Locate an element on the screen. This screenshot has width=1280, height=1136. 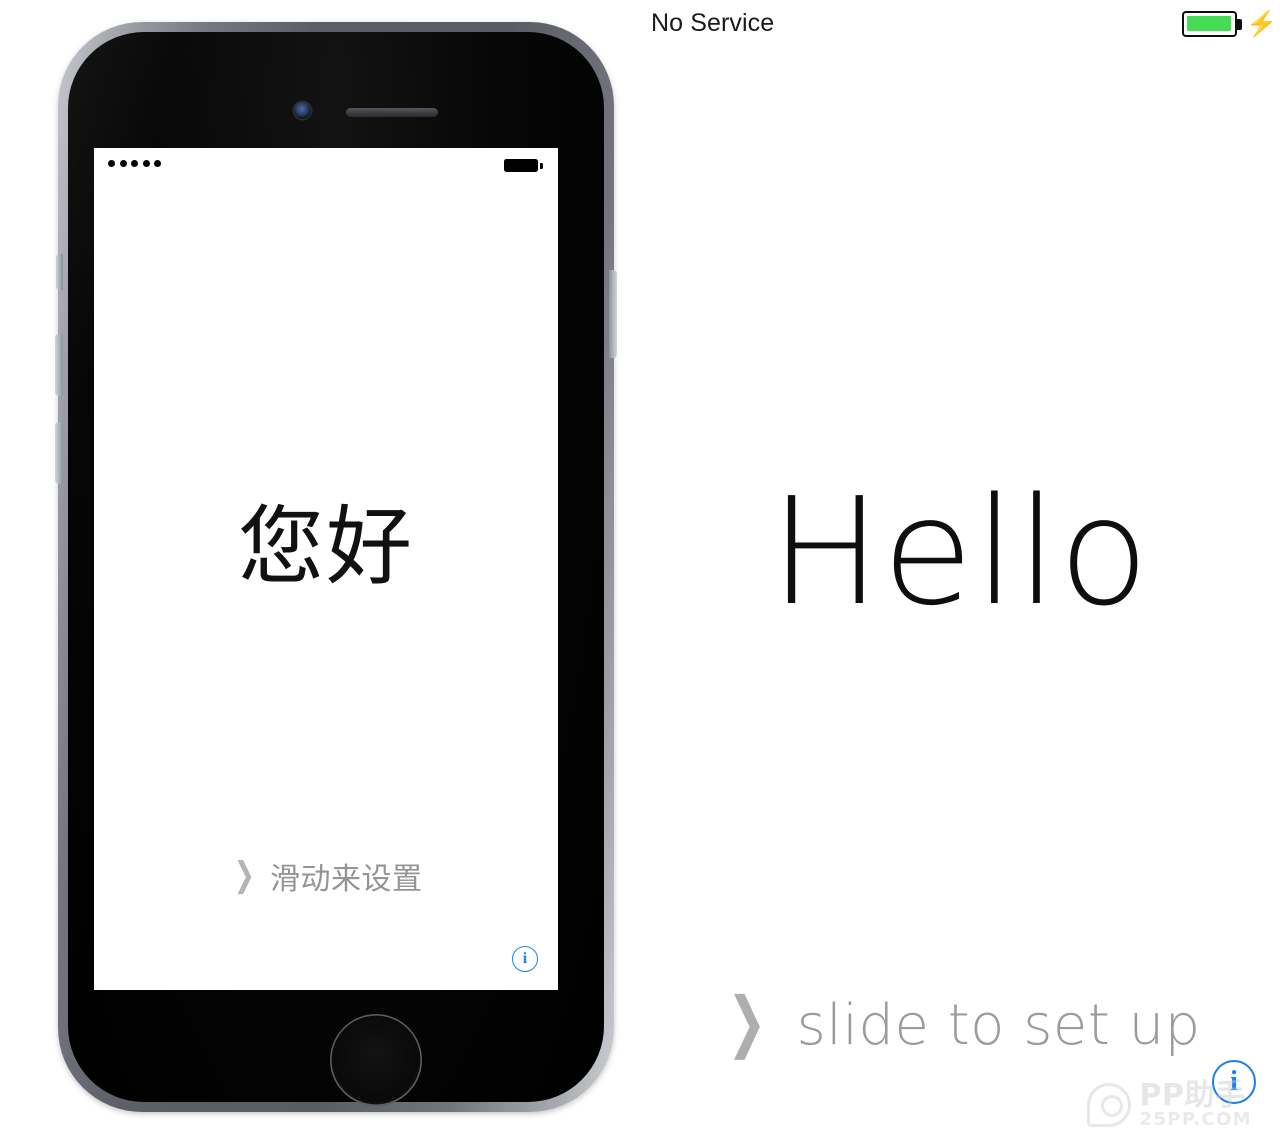
info-button: i is located at coordinates (1234, 1082).